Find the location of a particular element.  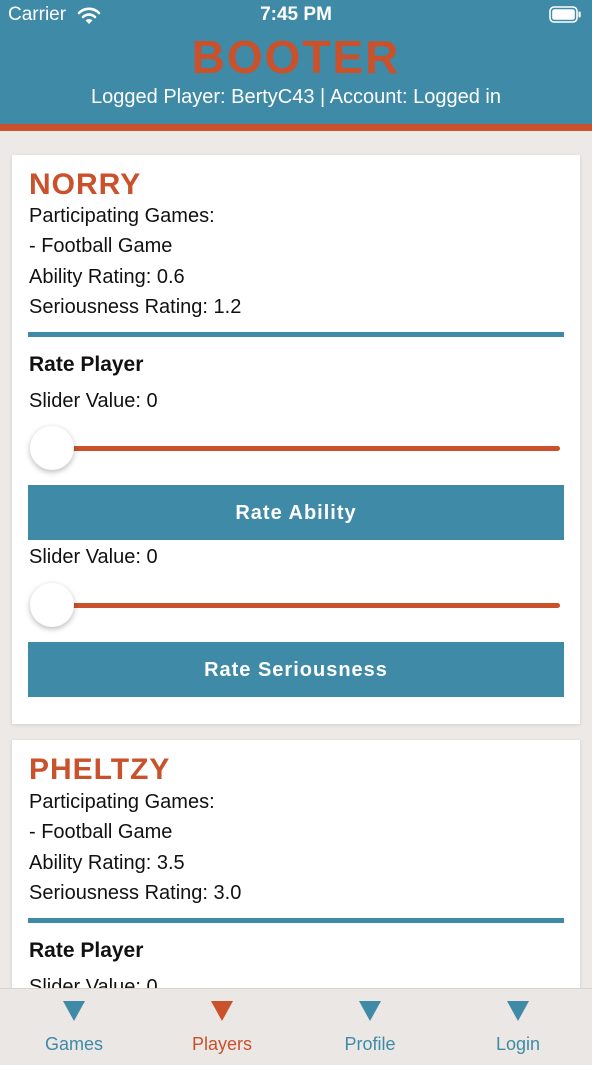

status-bar: Carrier 7:45 PM is located at coordinates (296, 16).